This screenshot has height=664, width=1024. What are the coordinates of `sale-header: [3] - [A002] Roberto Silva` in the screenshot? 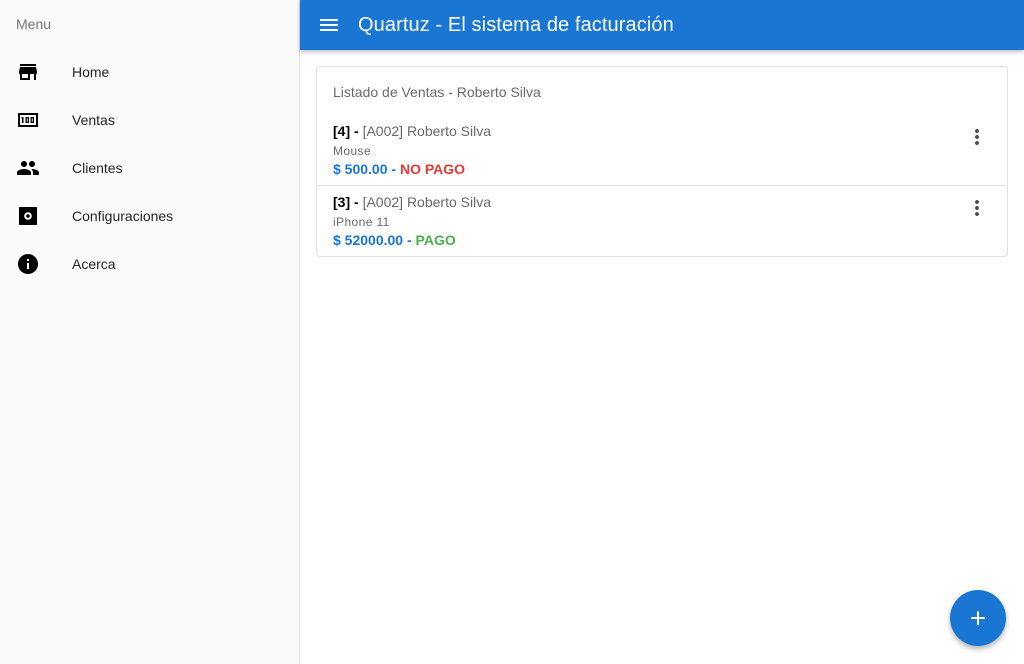 It's located at (412, 202).